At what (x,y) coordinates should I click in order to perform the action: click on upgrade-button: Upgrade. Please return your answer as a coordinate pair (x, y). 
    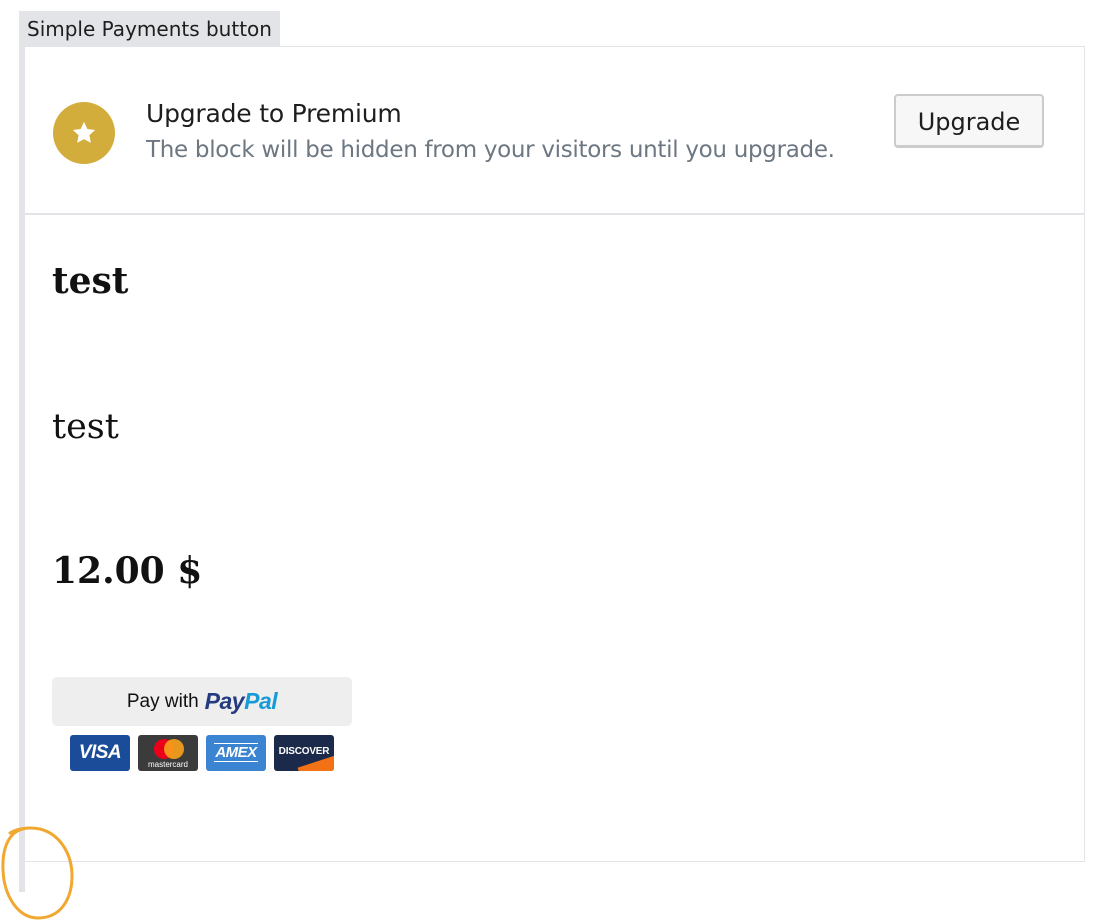
    Looking at the image, I should click on (969, 121).